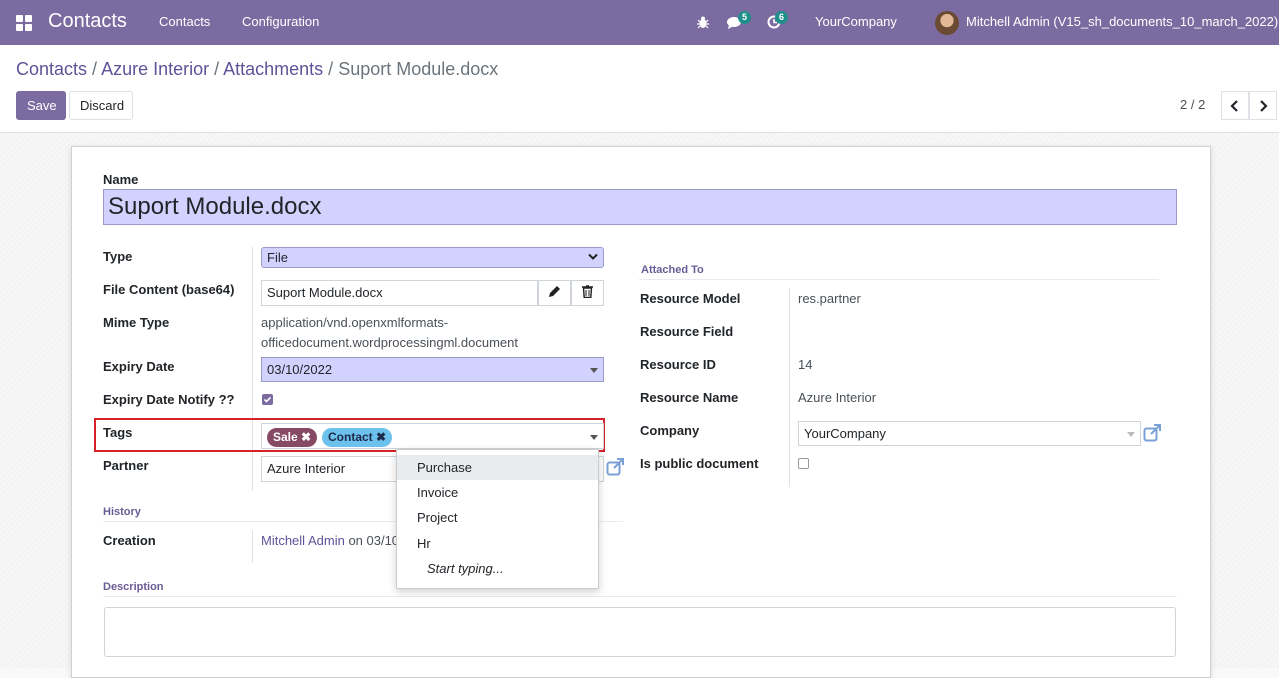 The height and width of the screenshot is (678, 1279). What do you see at coordinates (745, 17) in the screenshot?
I see `messages-count-badge: 5` at bounding box center [745, 17].